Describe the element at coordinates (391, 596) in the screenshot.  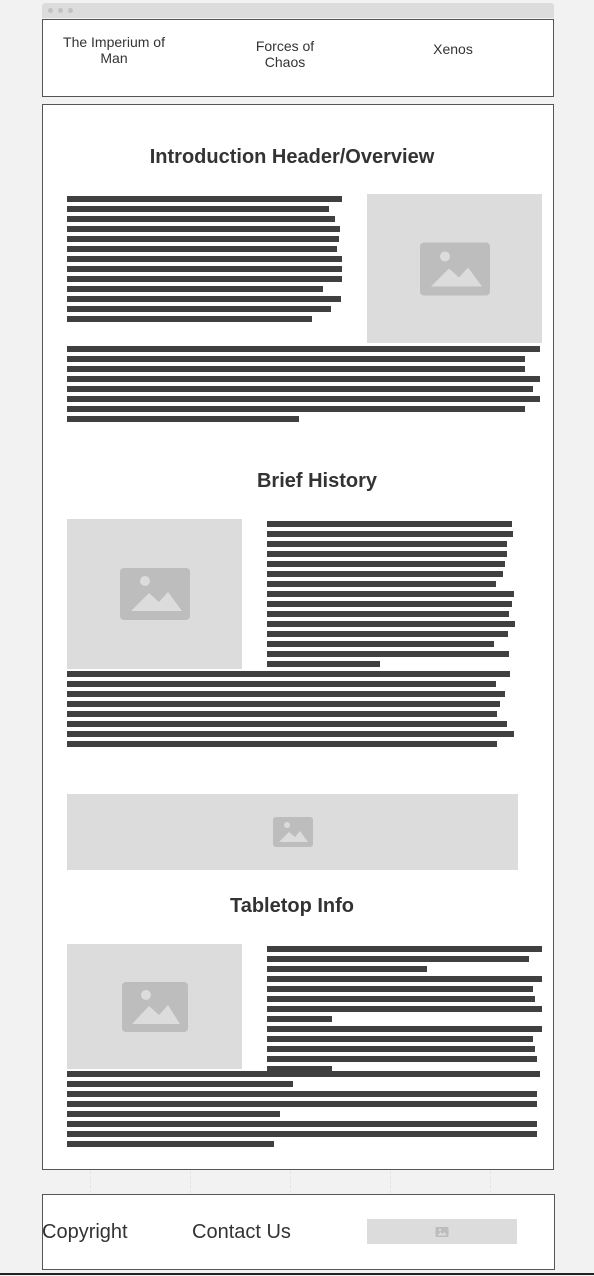
I see `history-text-block` at that location.